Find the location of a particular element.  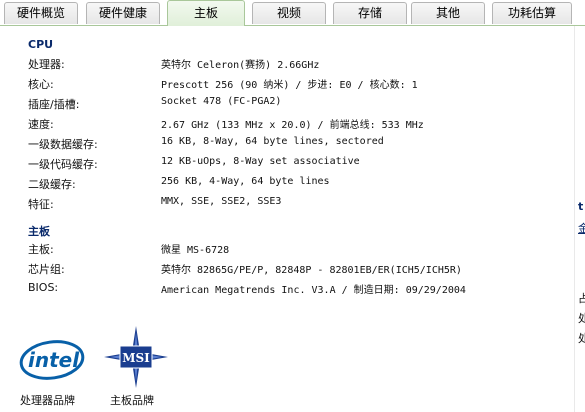

row-value: Socket 478 (FC-PGA2) is located at coordinates (221, 101).